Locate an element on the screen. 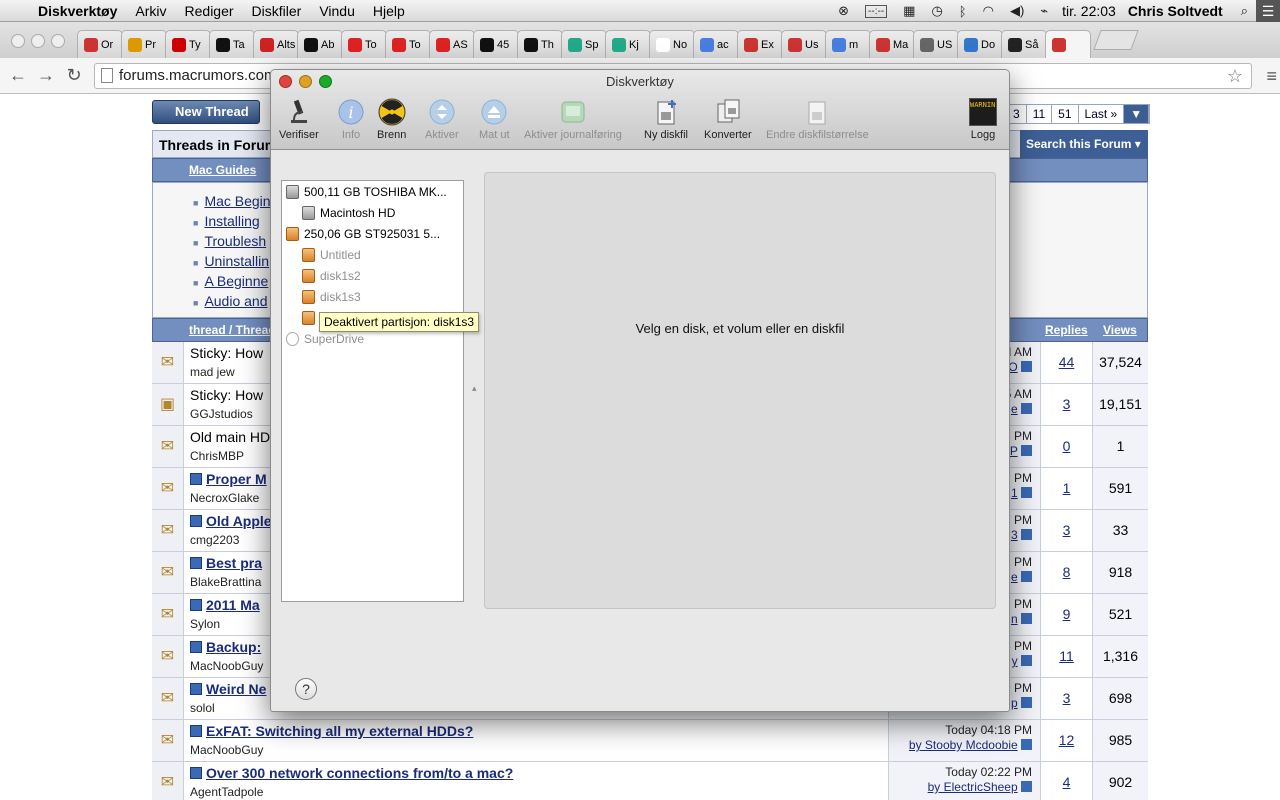 The height and width of the screenshot is (800, 1280). battery-status: --:-- is located at coordinates (876, 11).